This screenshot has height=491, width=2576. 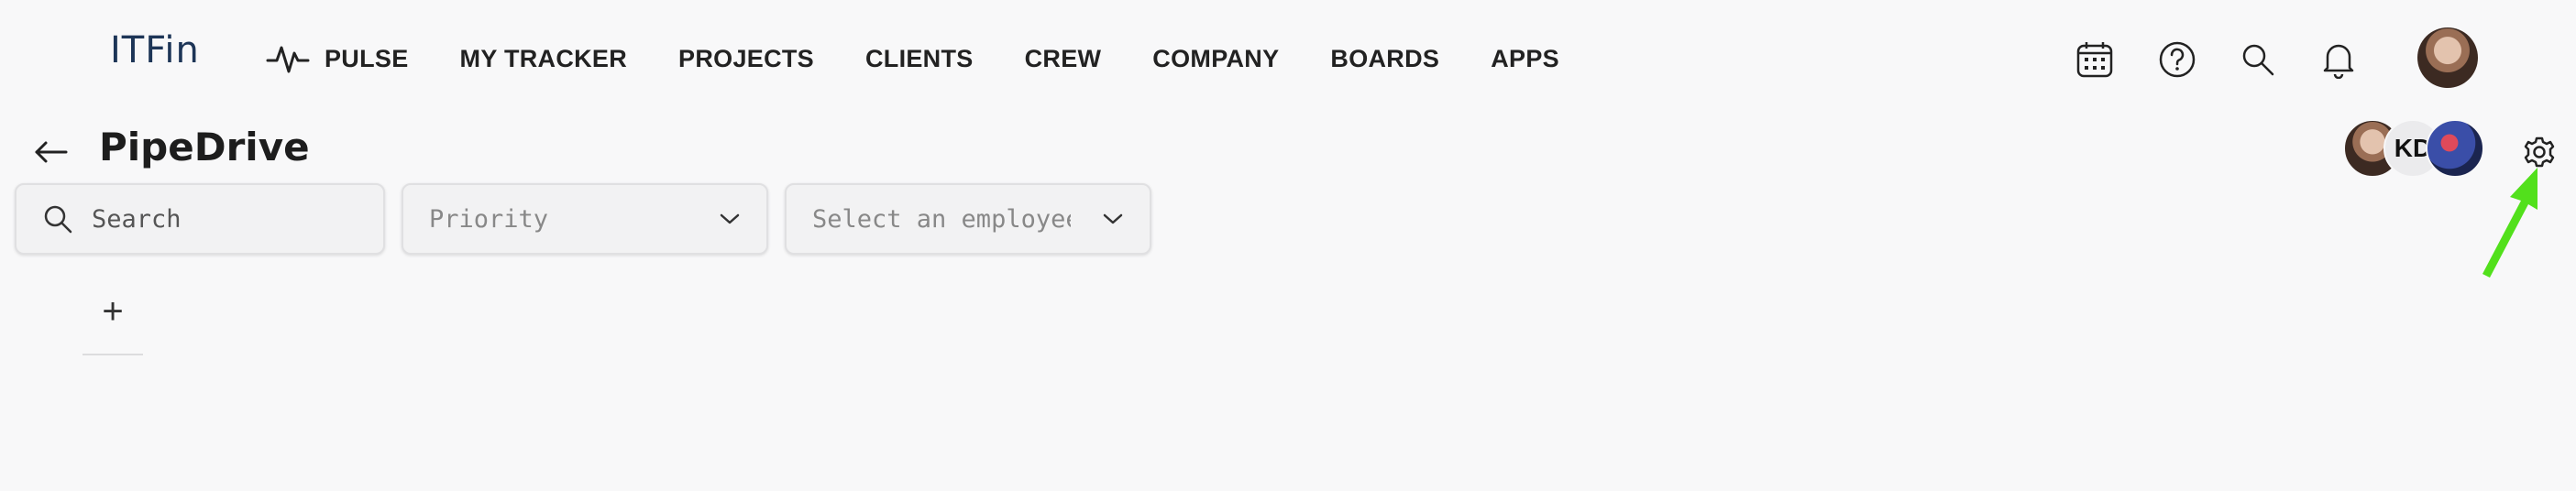 What do you see at coordinates (113, 323) in the screenshot?
I see `add-column-button: +` at bounding box center [113, 323].